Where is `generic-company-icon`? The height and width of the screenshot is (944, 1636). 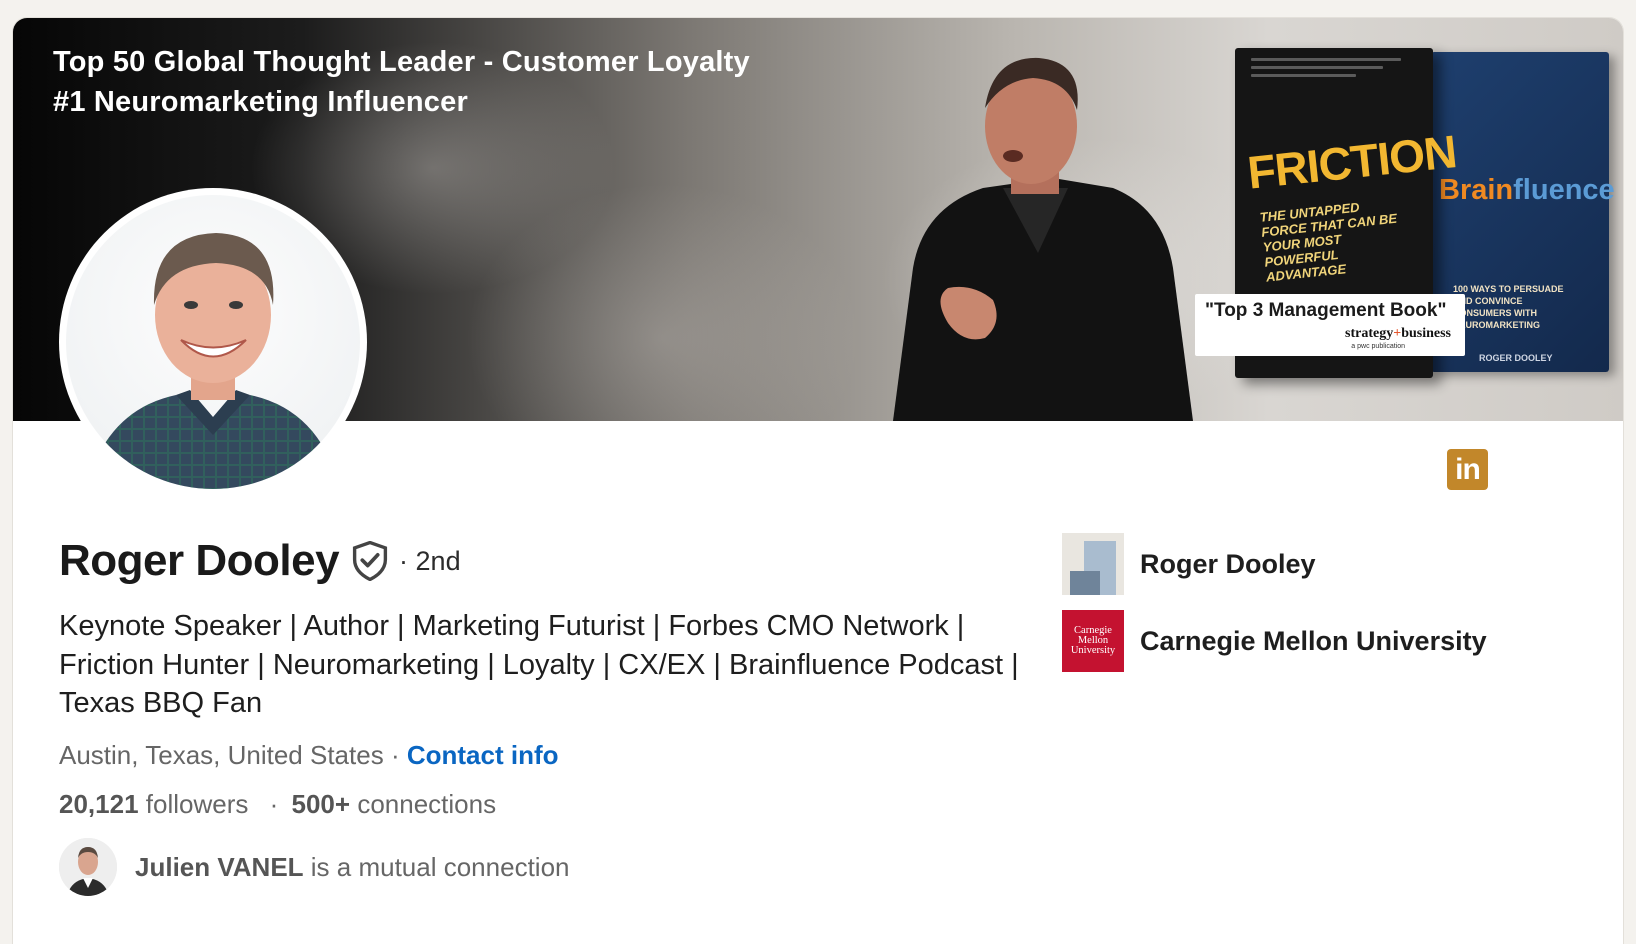 generic-company-icon is located at coordinates (1093, 564).